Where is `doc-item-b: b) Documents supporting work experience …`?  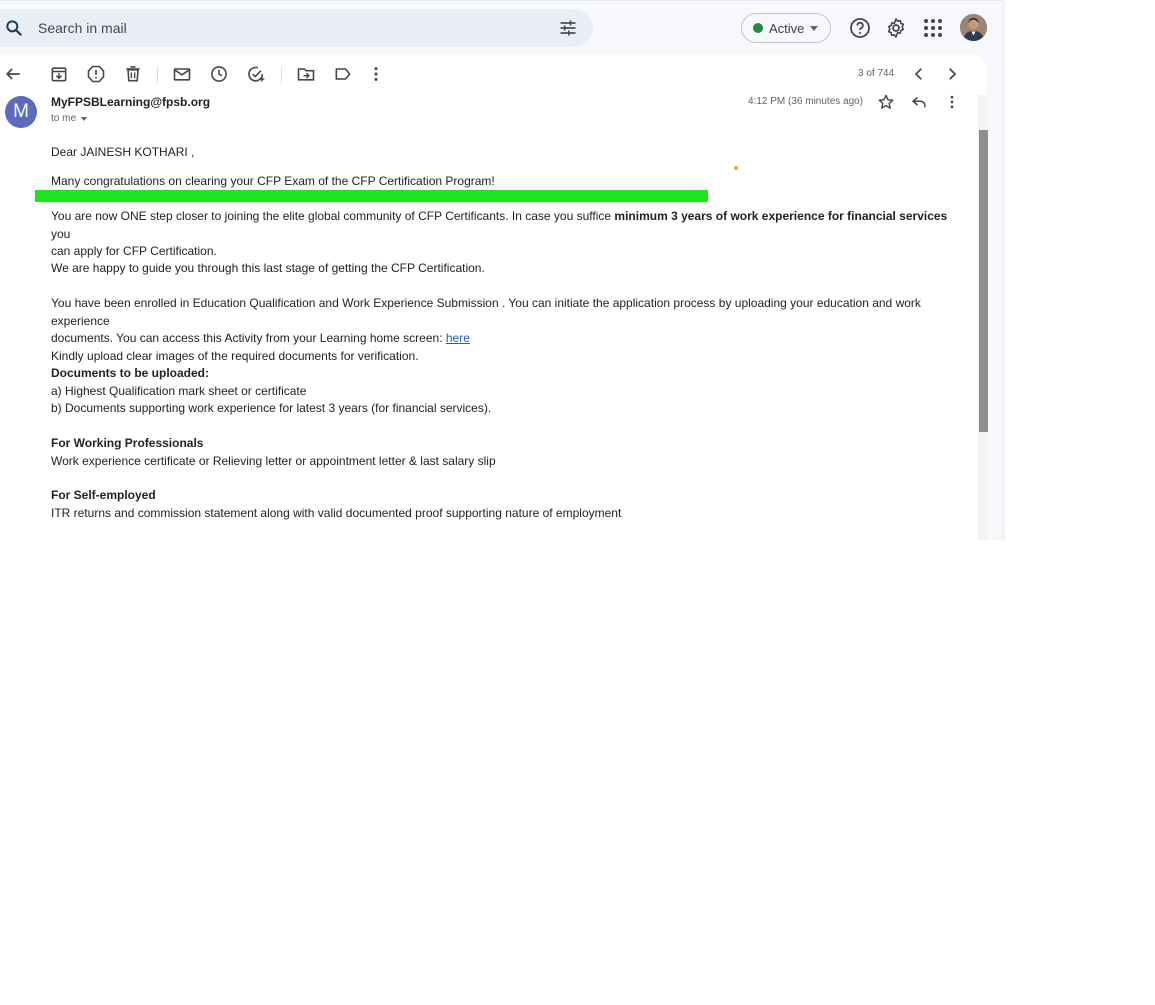 doc-item-b: b) Documents supporting work experience … is located at coordinates (271, 408).